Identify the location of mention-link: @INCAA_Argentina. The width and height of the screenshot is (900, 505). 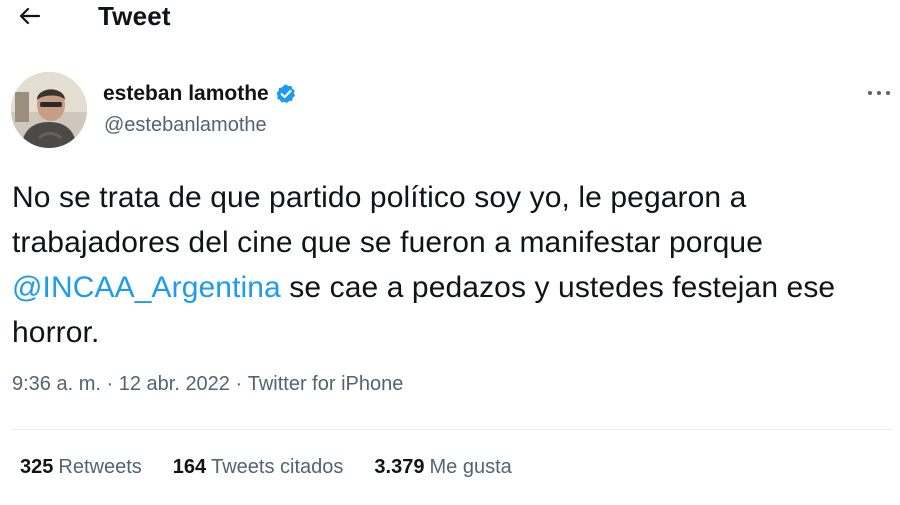
(146, 287).